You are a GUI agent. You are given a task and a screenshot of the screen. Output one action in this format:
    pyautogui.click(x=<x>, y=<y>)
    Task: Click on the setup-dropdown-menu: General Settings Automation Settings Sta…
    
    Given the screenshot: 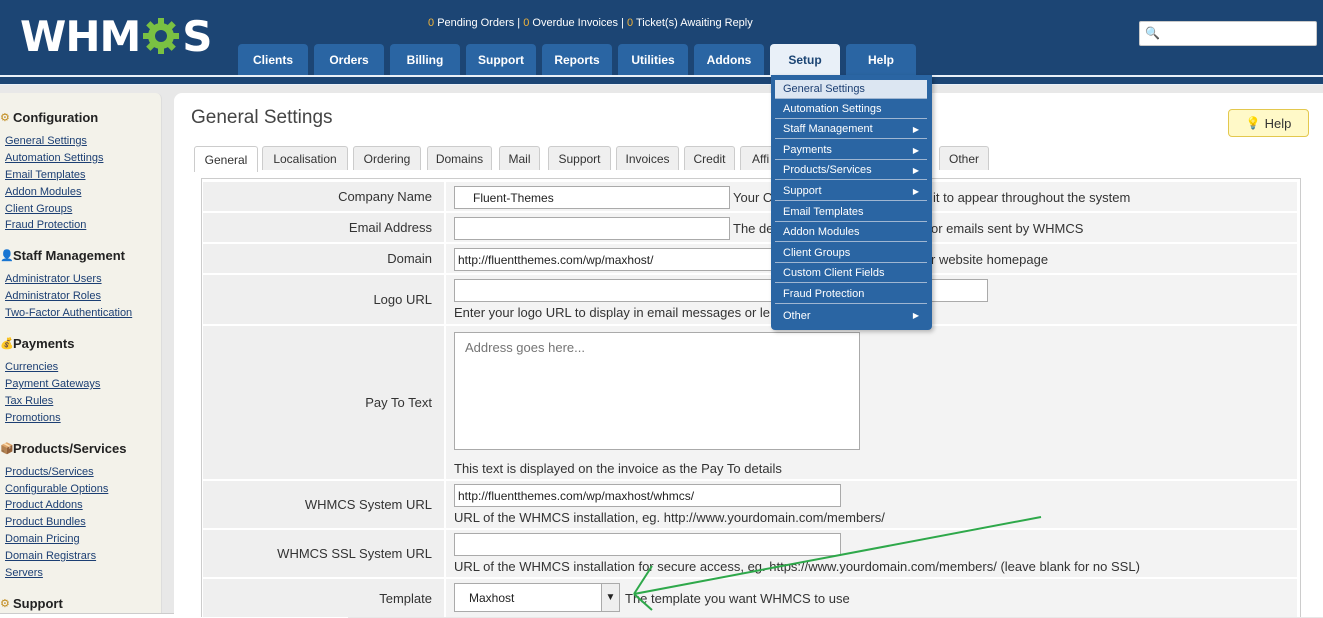 What is the action you would take?
    pyautogui.click(x=851, y=202)
    